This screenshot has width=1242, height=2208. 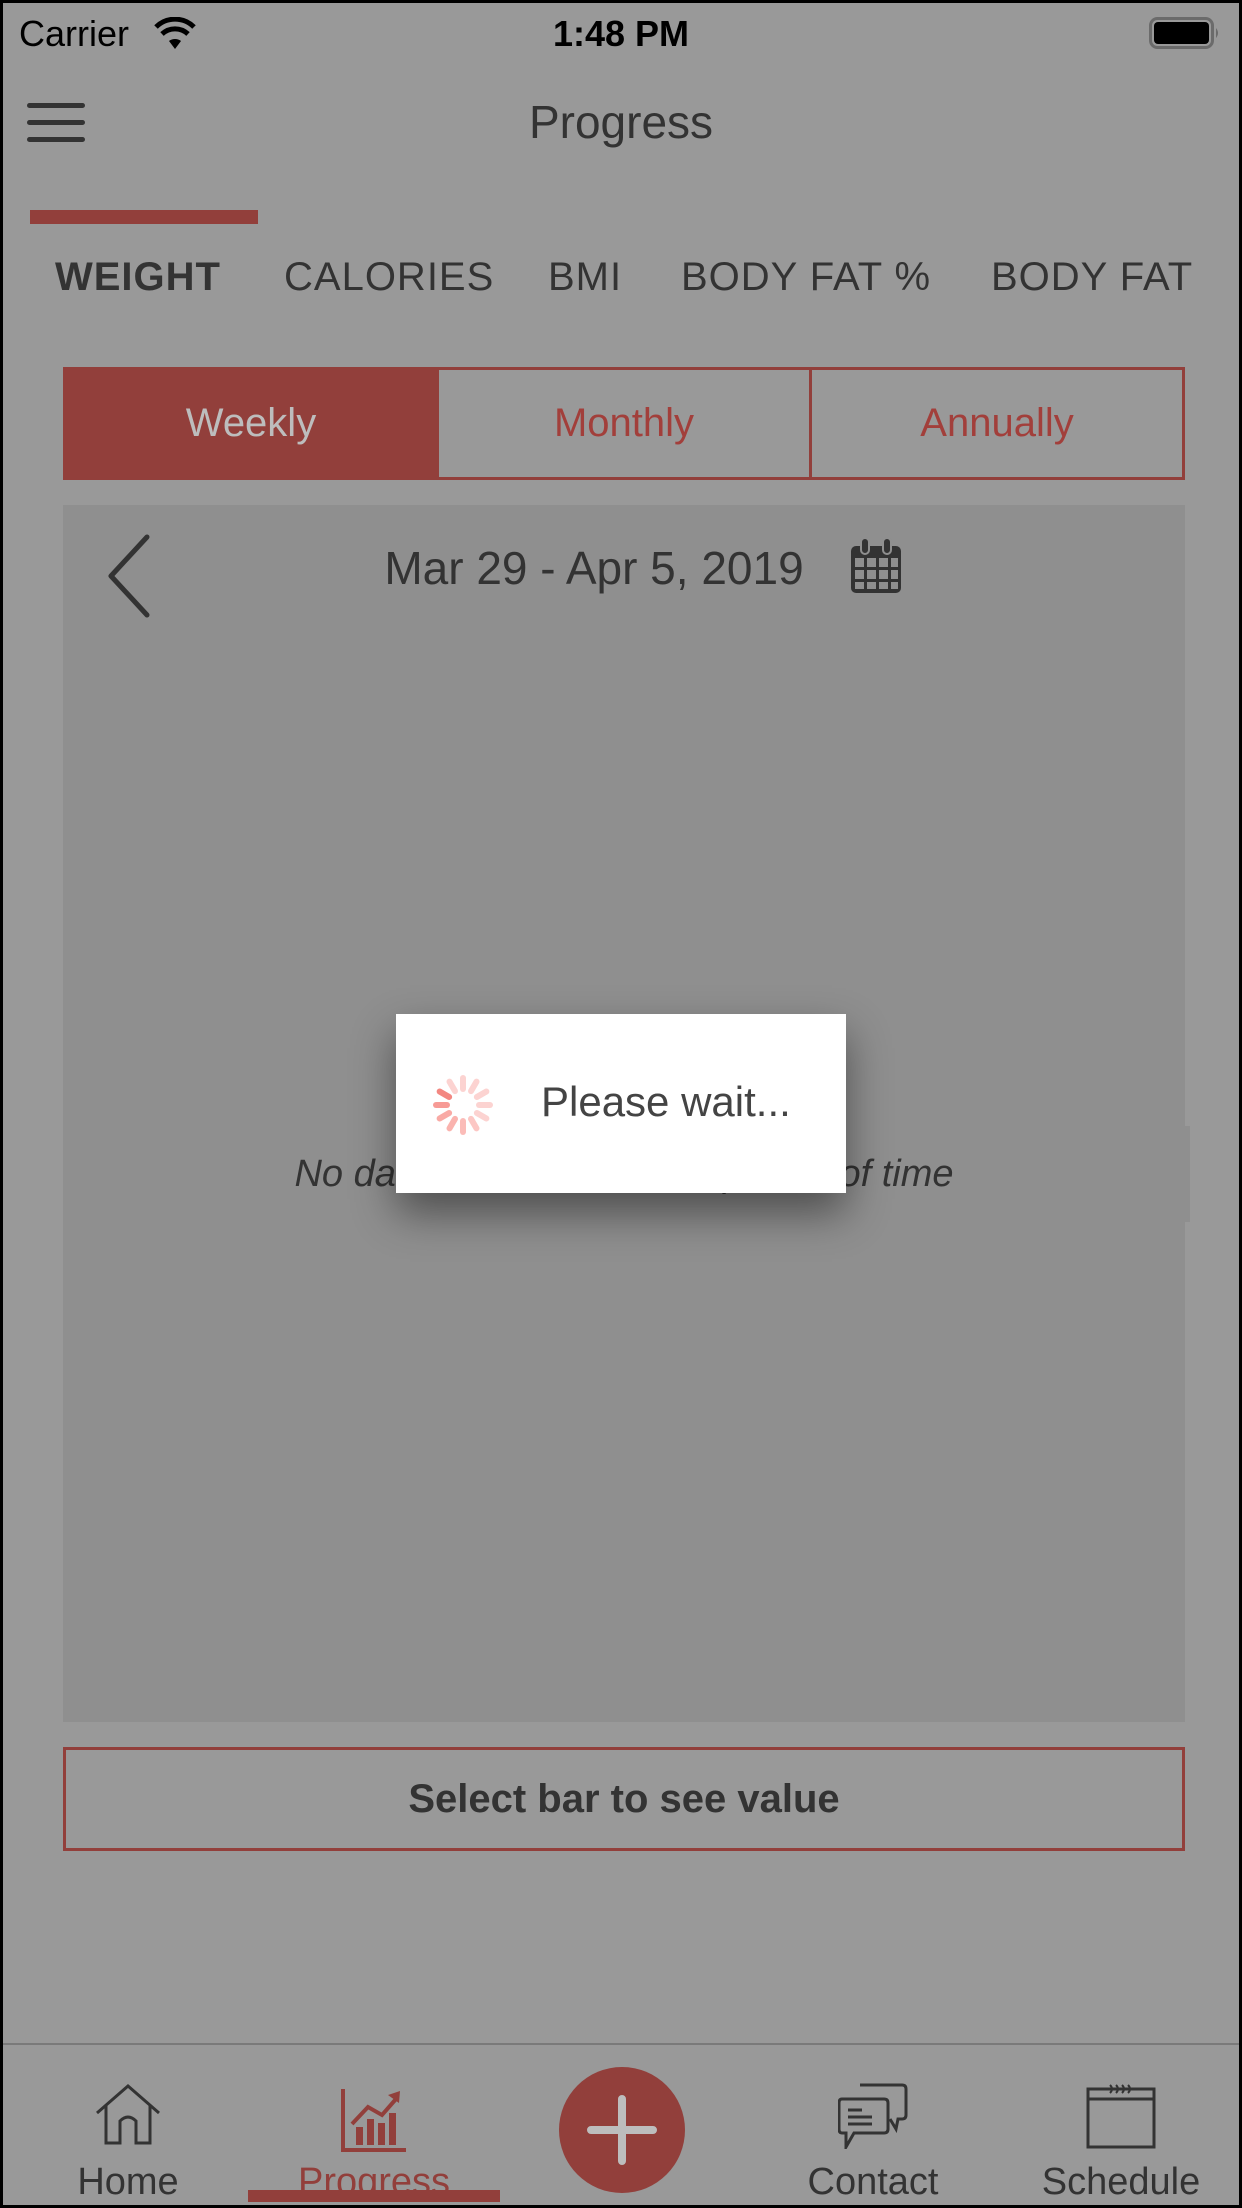 I want to click on plus-icon, so click(x=622, y=2130).